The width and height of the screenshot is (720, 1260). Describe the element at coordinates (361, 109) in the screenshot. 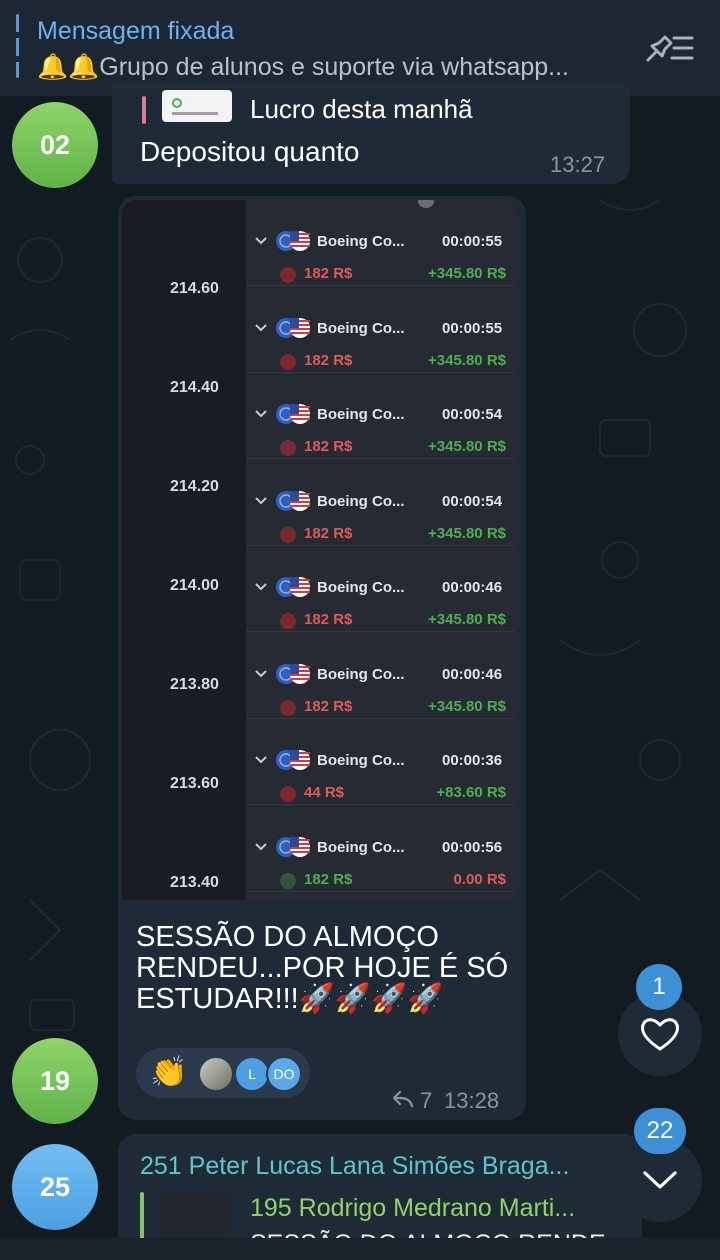

I see `reply-text: Lucro desta manhã` at that location.